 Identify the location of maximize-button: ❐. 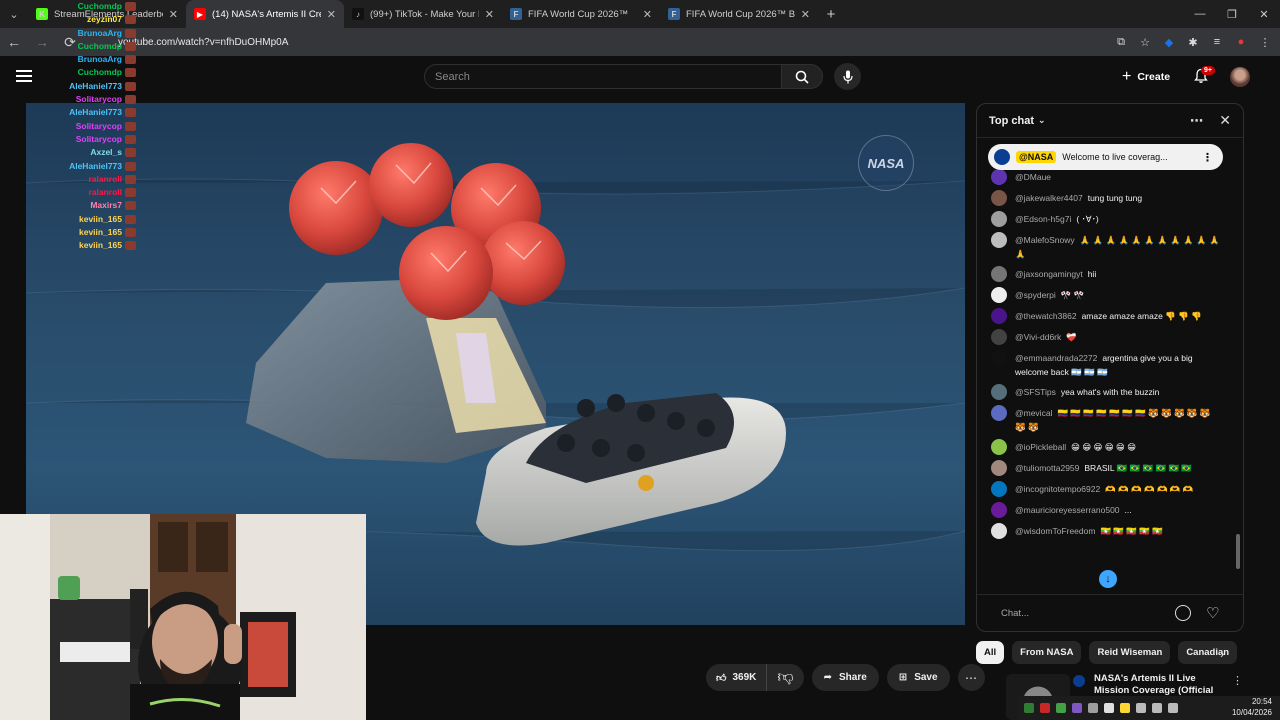
(1232, 14).